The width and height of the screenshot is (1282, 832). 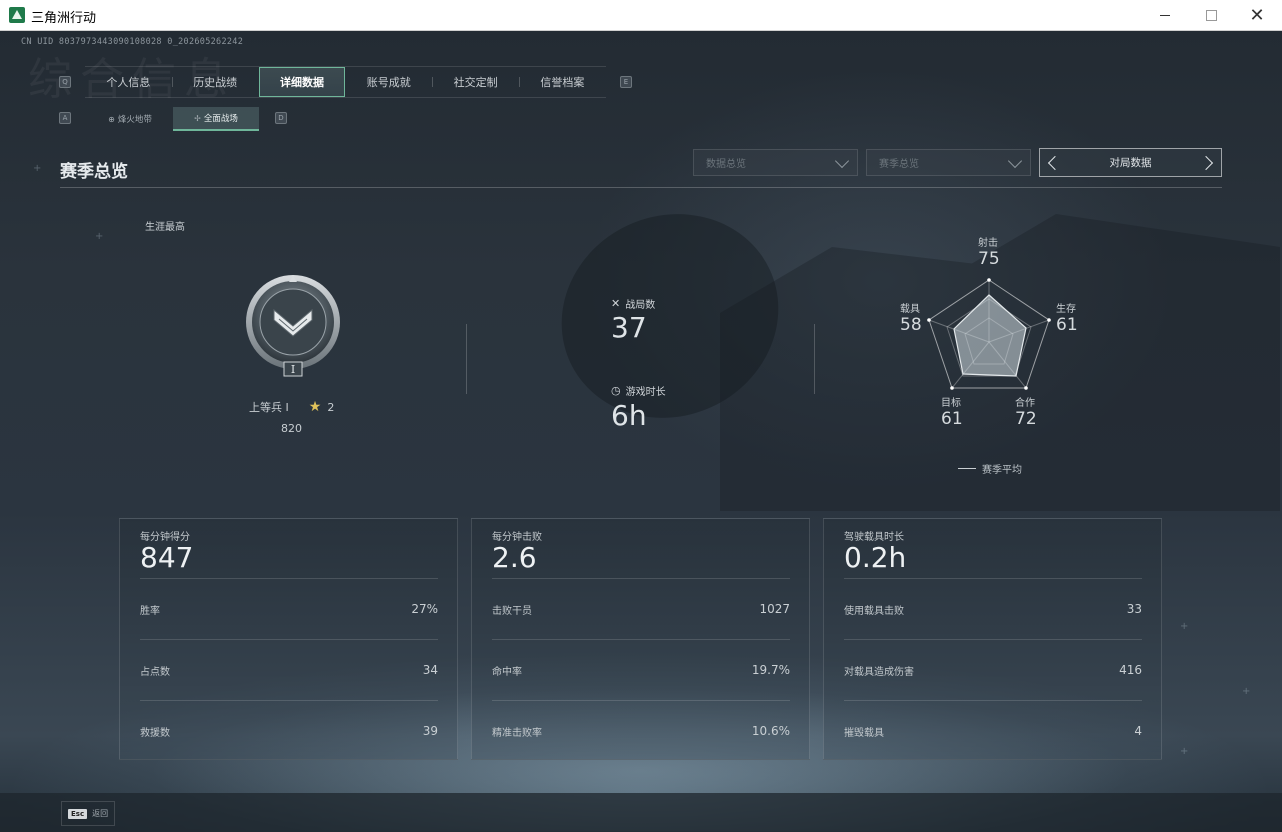 I want to click on operations-icon: ⊕, so click(x=111, y=119).